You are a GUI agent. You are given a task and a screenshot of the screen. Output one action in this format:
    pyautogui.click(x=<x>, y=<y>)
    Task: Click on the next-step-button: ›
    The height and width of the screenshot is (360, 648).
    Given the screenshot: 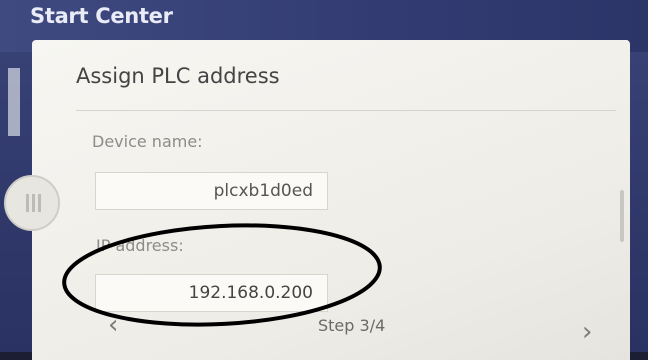 What is the action you would take?
    pyautogui.click(x=587, y=332)
    